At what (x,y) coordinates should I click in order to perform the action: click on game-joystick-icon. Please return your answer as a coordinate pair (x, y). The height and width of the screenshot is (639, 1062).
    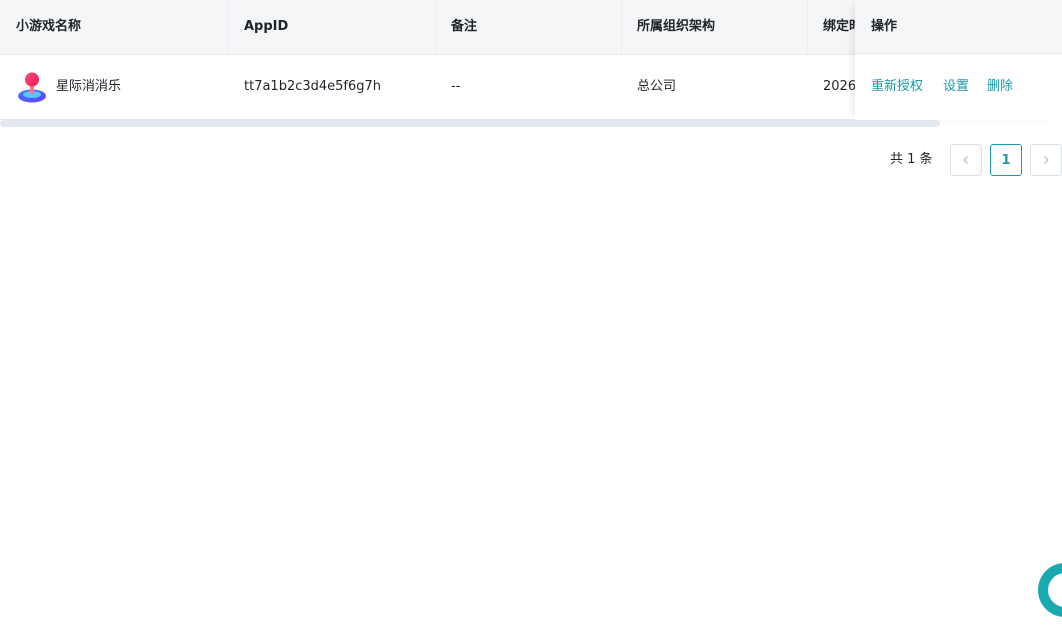
    Looking at the image, I should click on (32, 87).